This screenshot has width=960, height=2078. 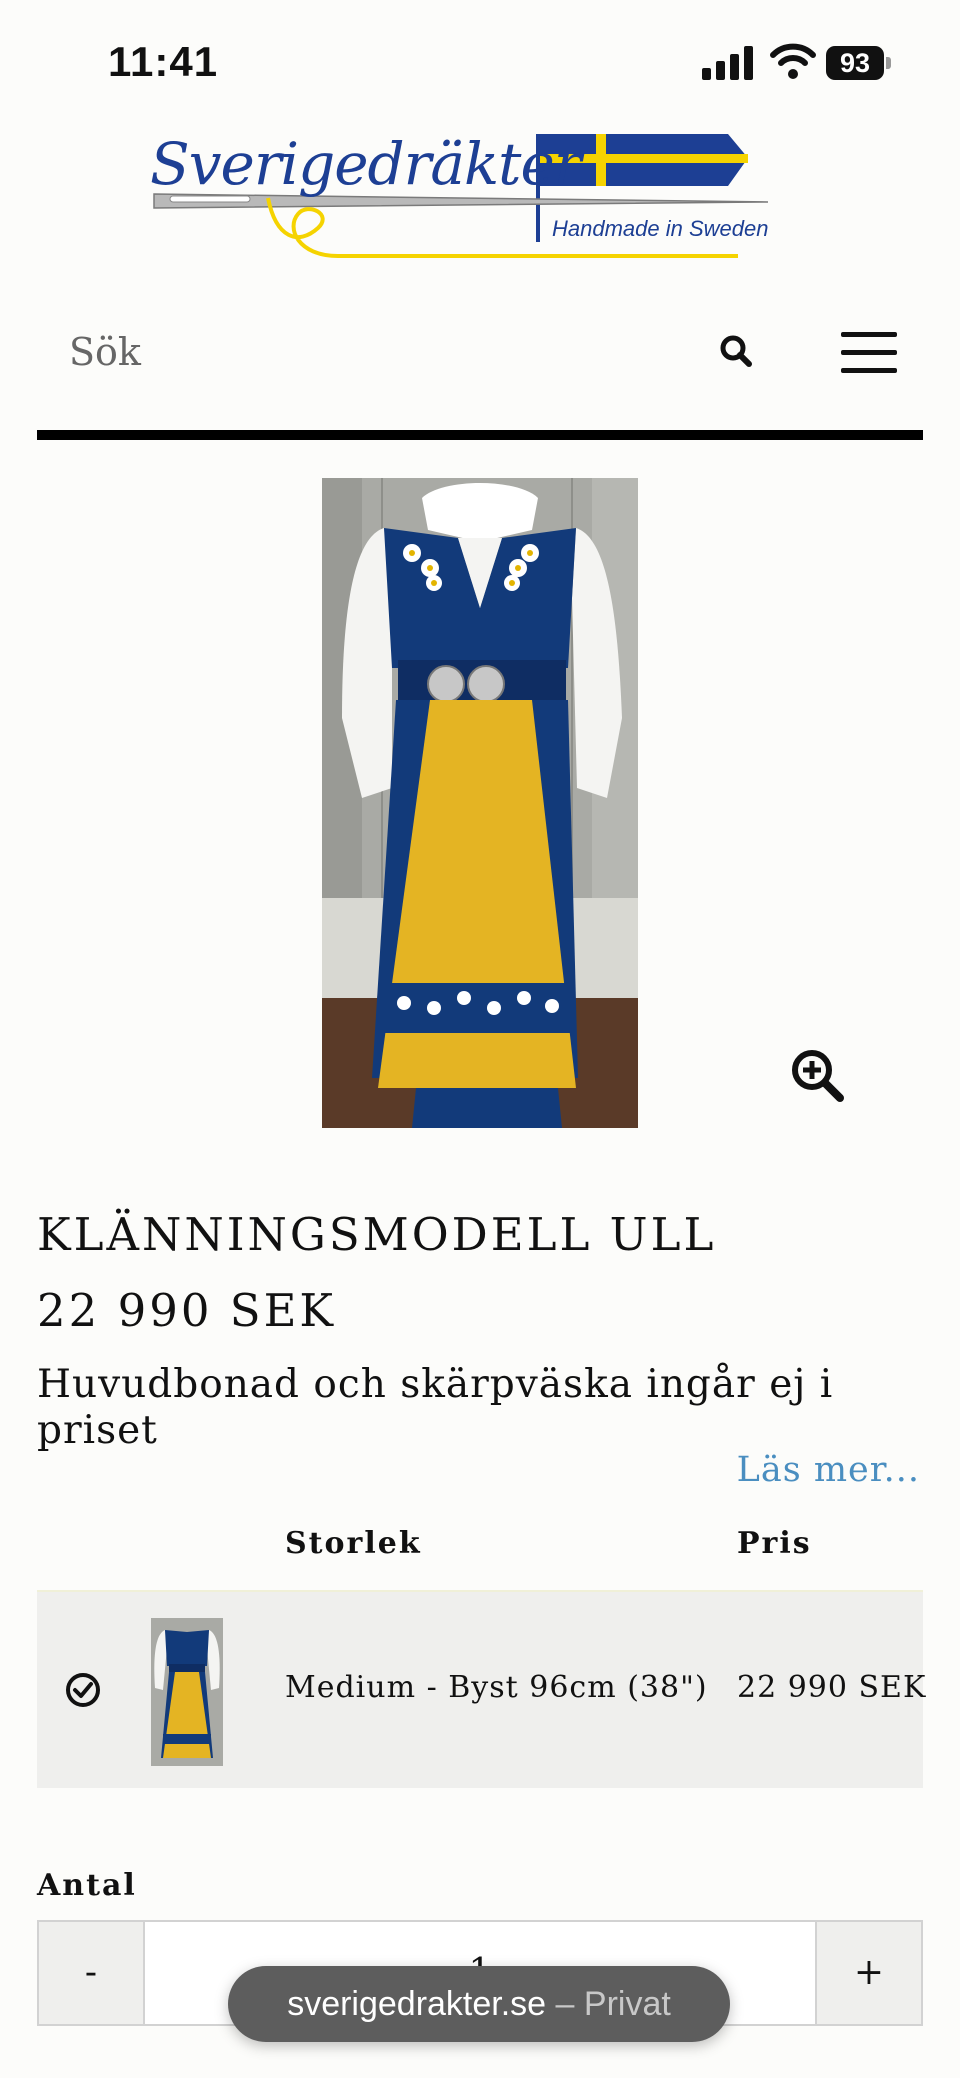 What do you see at coordinates (365, 164) in the screenshot?
I see `logo-brand: Sverigedräkter` at bounding box center [365, 164].